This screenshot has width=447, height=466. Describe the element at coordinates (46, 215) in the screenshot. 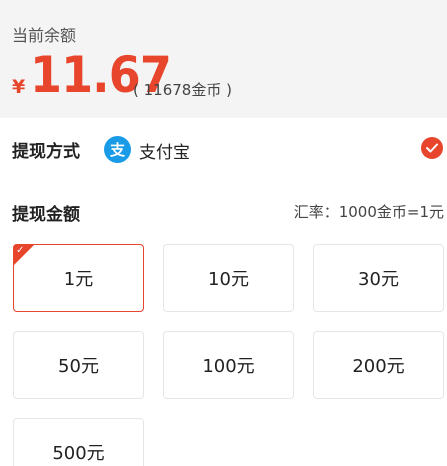

I see `withdraw-amount-title: 提现金额` at that location.